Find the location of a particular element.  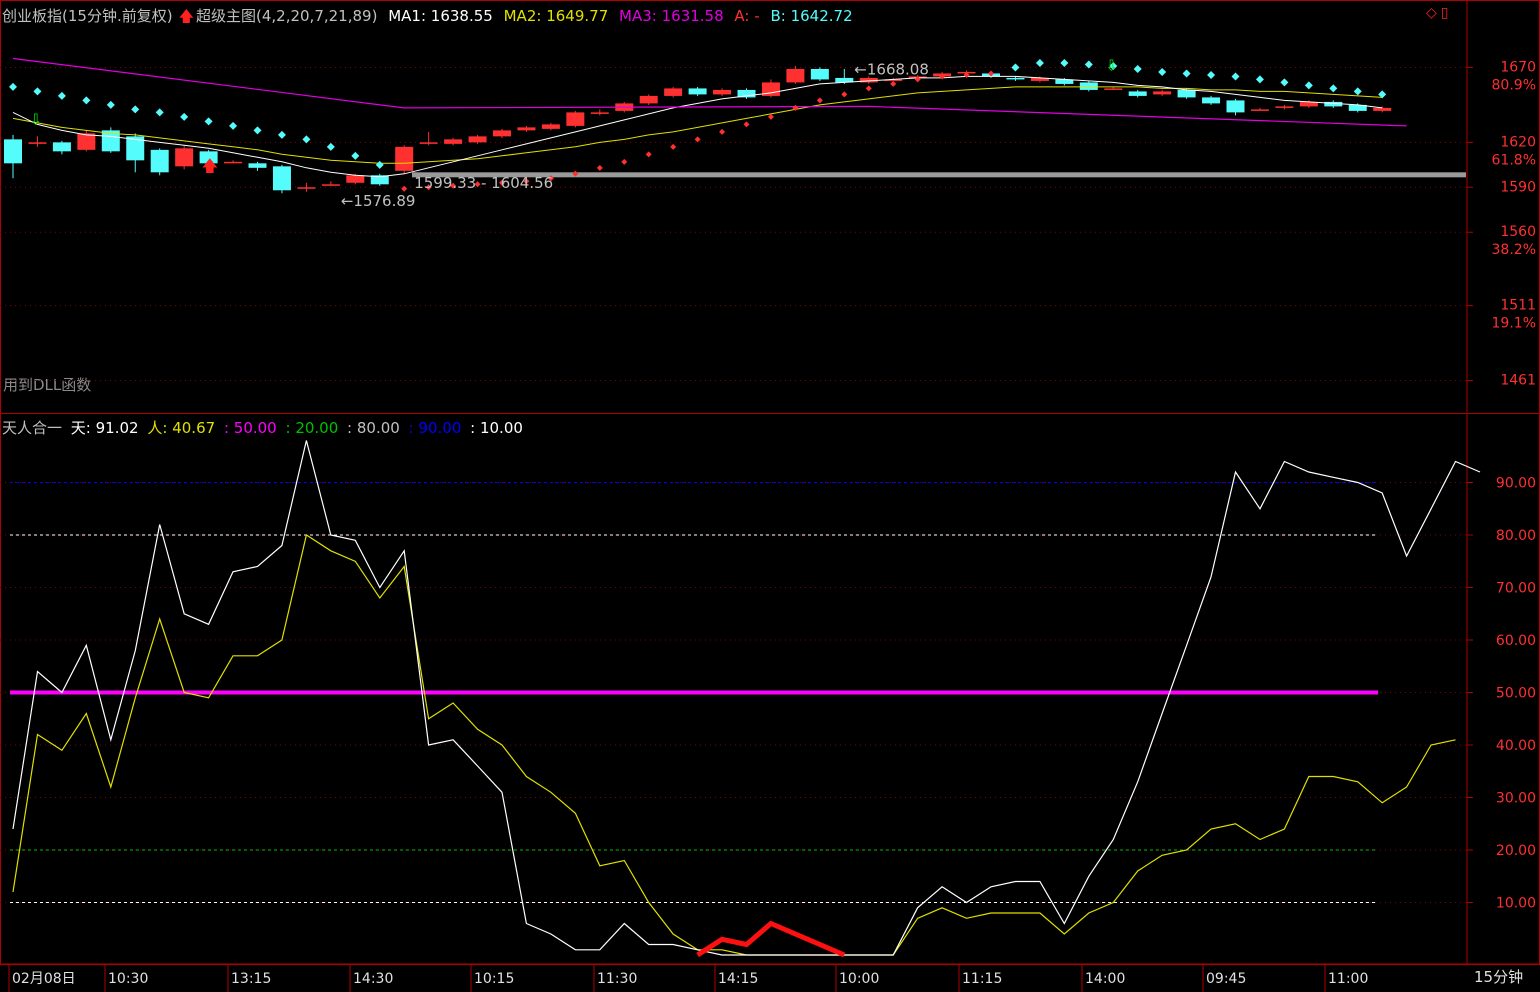

indicator-y-tick-label: 80.00 is located at coordinates (1516, 536).